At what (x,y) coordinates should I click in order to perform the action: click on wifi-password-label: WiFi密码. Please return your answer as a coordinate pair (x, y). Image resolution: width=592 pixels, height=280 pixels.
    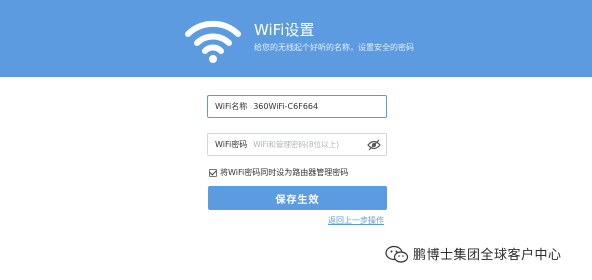
    Looking at the image, I should click on (231, 144).